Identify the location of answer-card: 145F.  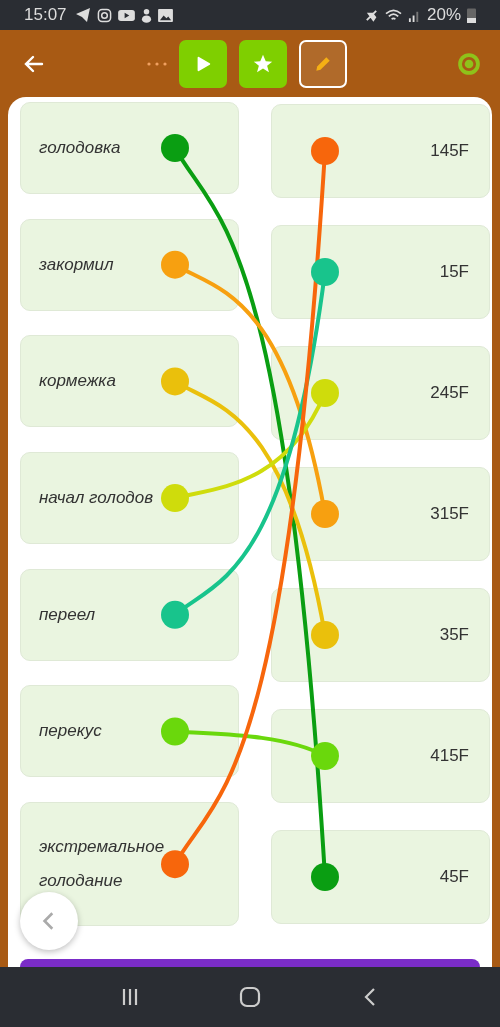
(380, 151).